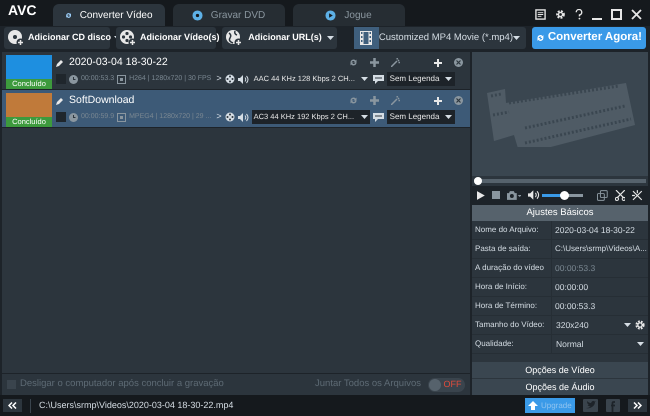 The height and width of the screenshot is (416, 650). Describe the element at coordinates (533, 405) in the screenshot. I see `upload-arrow-icon` at that location.